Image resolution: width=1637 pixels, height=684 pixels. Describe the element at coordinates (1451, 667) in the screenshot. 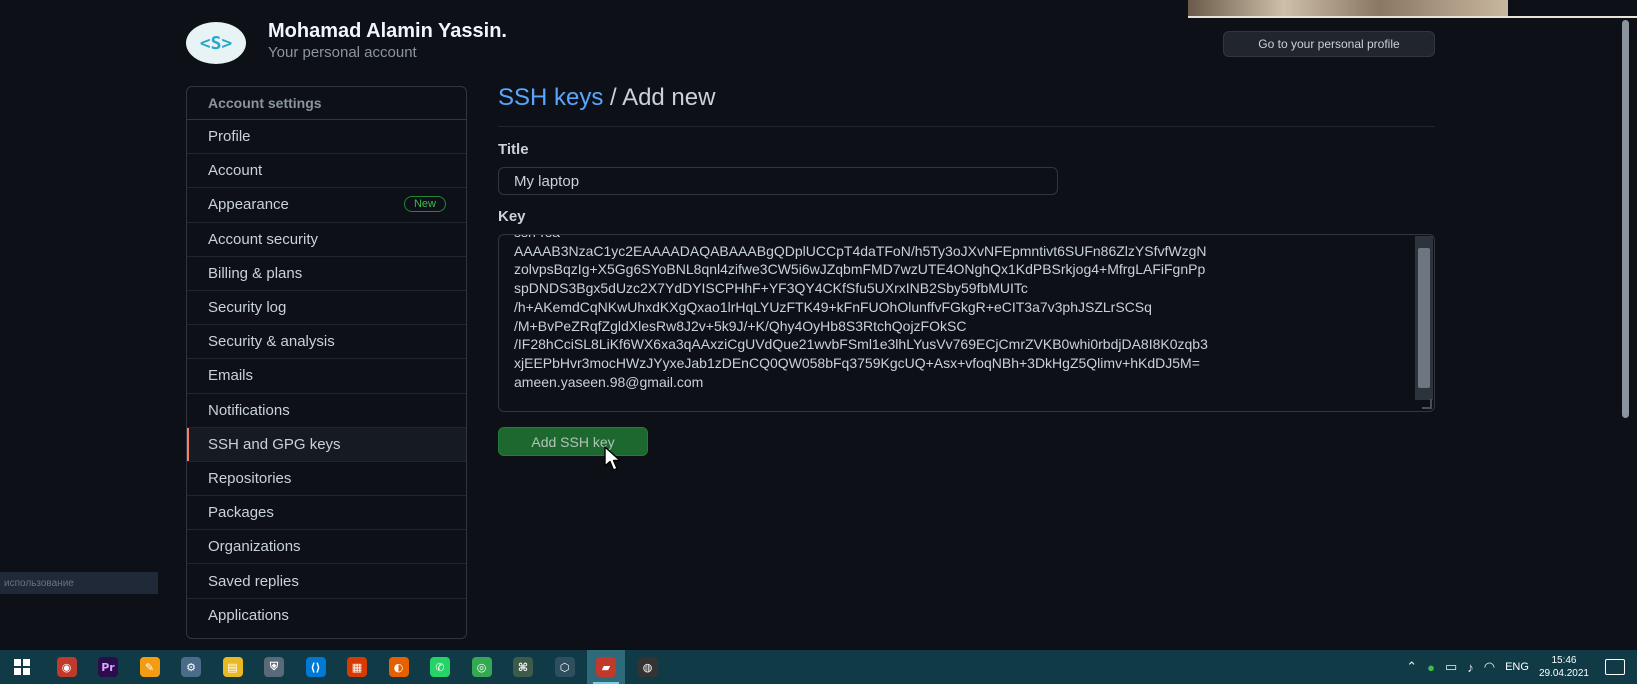

I see `battery-icon: ▭` at that location.